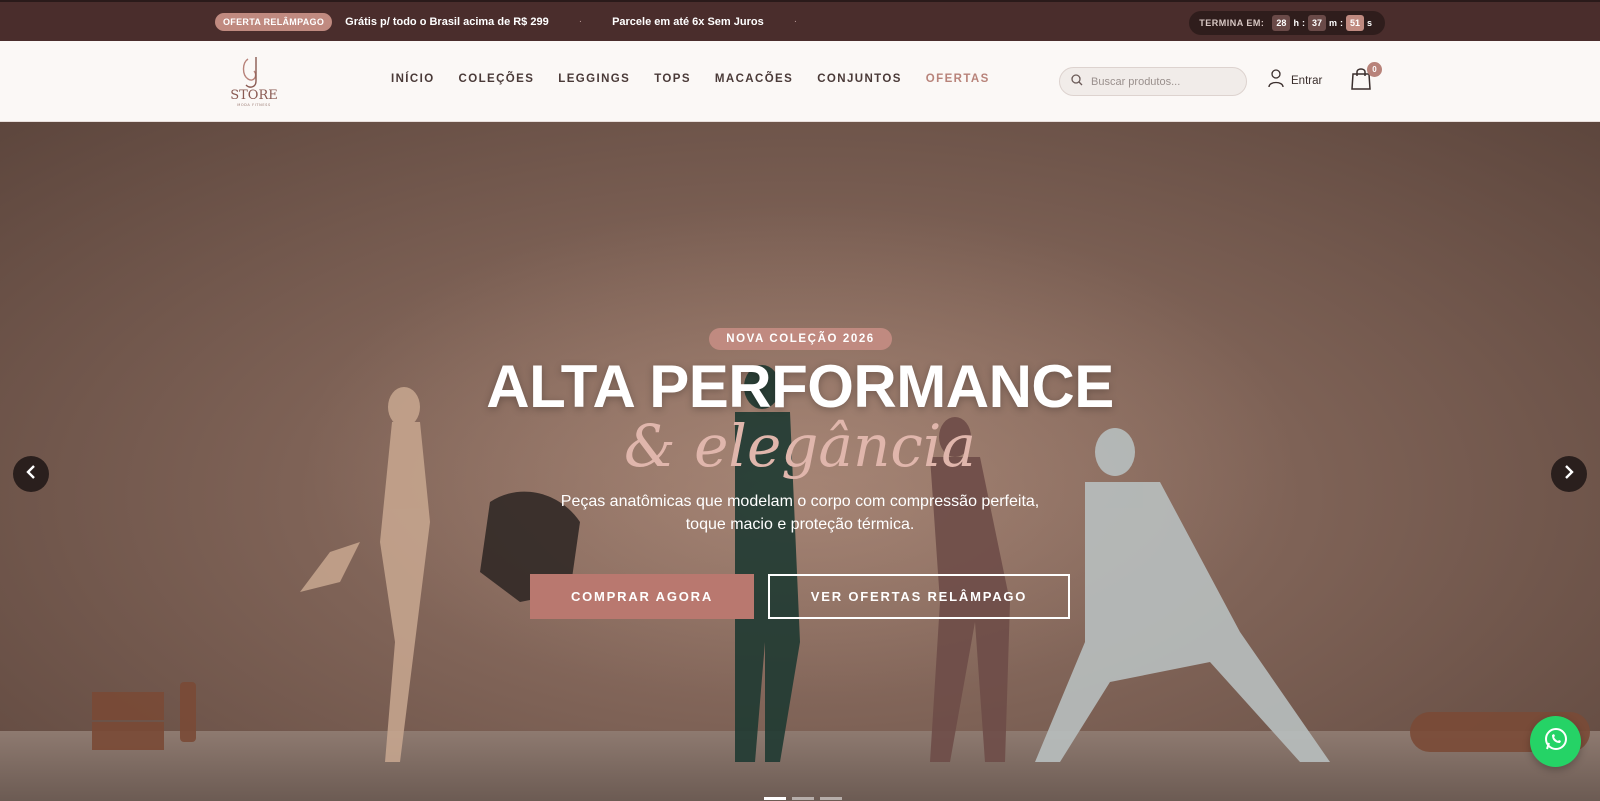 The height and width of the screenshot is (801, 1600). I want to click on nav-tops: TOPS, so click(672, 79).